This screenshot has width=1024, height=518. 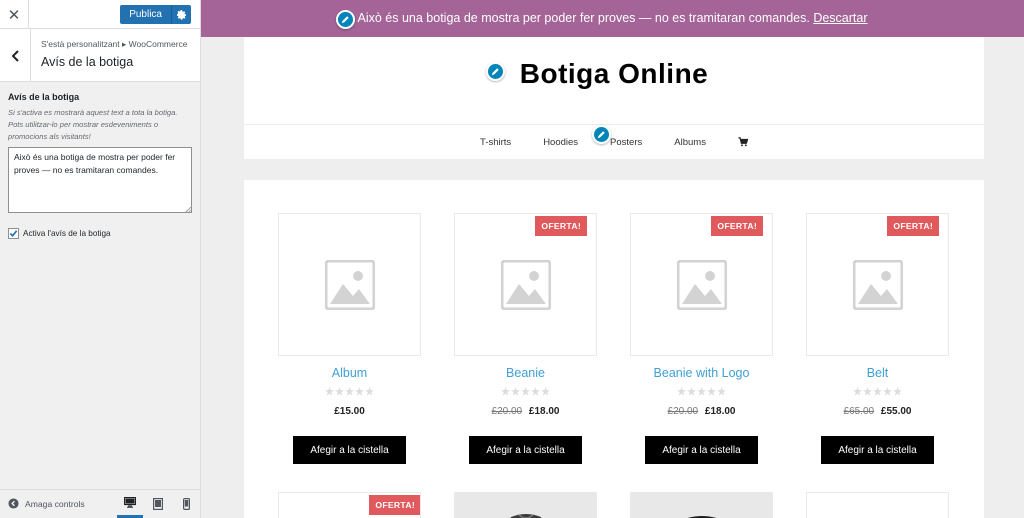 I want to click on nav-item-albums: Albums, so click(x=690, y=142).